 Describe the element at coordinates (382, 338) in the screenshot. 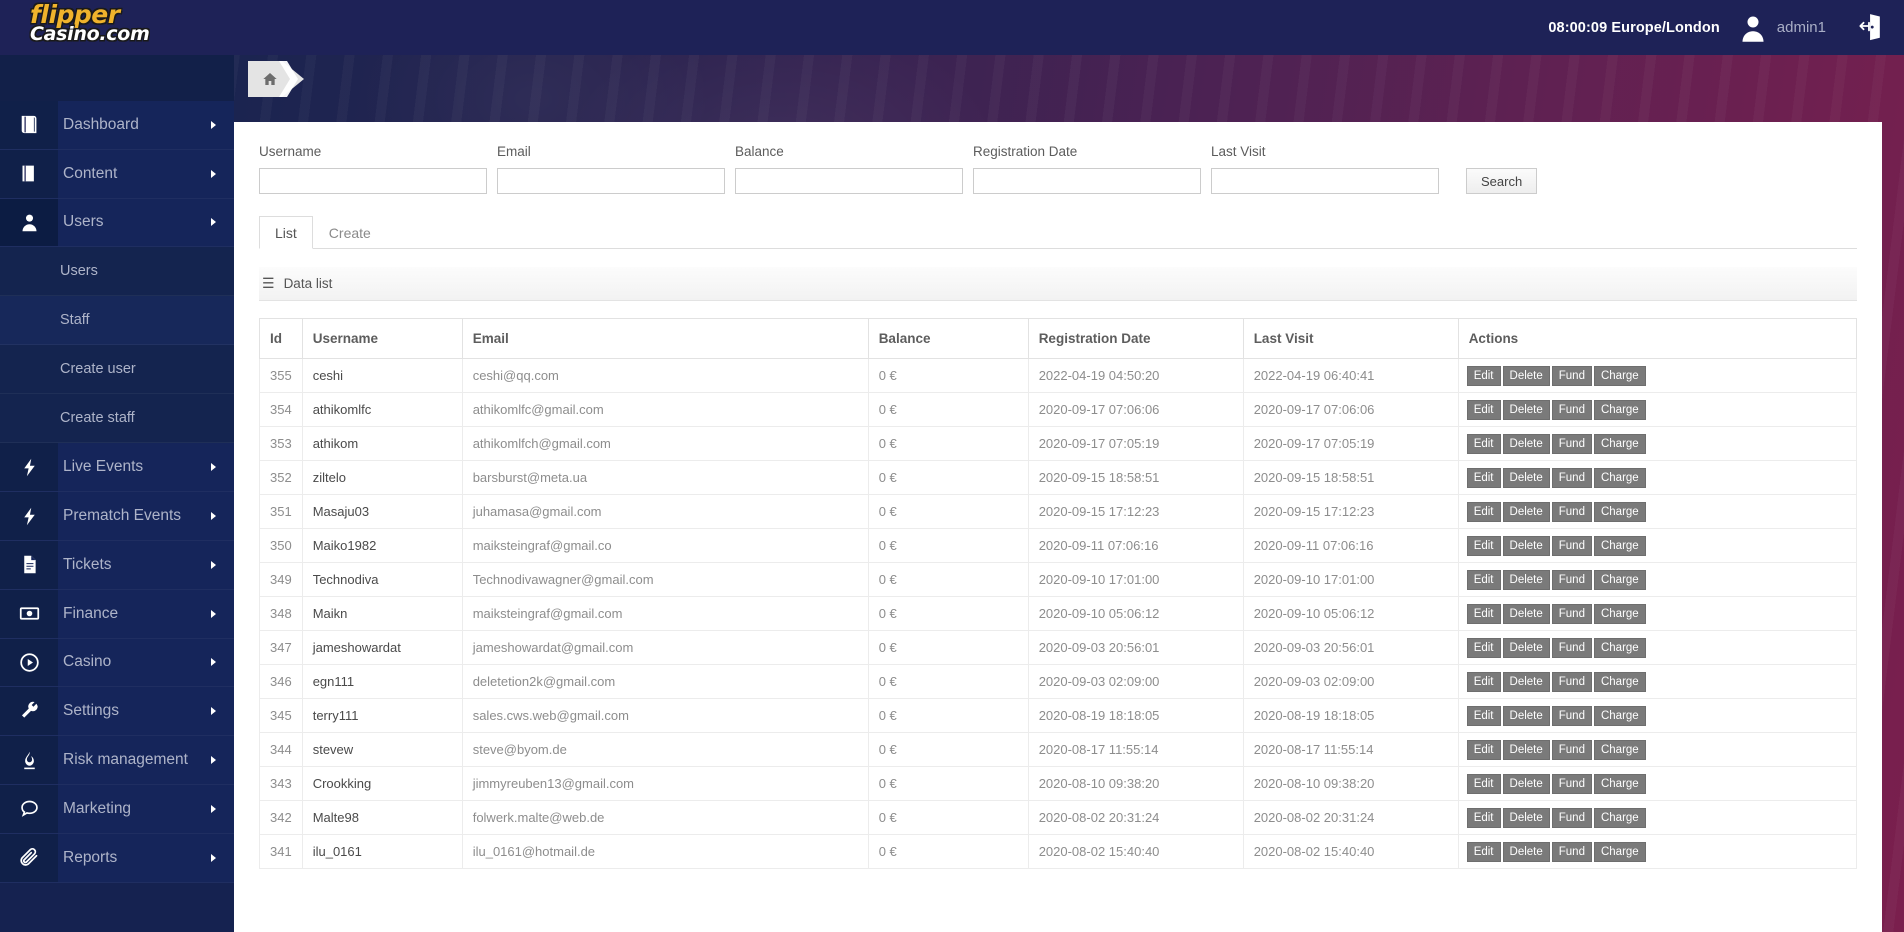

I see `column-header-username: Username` at that location.